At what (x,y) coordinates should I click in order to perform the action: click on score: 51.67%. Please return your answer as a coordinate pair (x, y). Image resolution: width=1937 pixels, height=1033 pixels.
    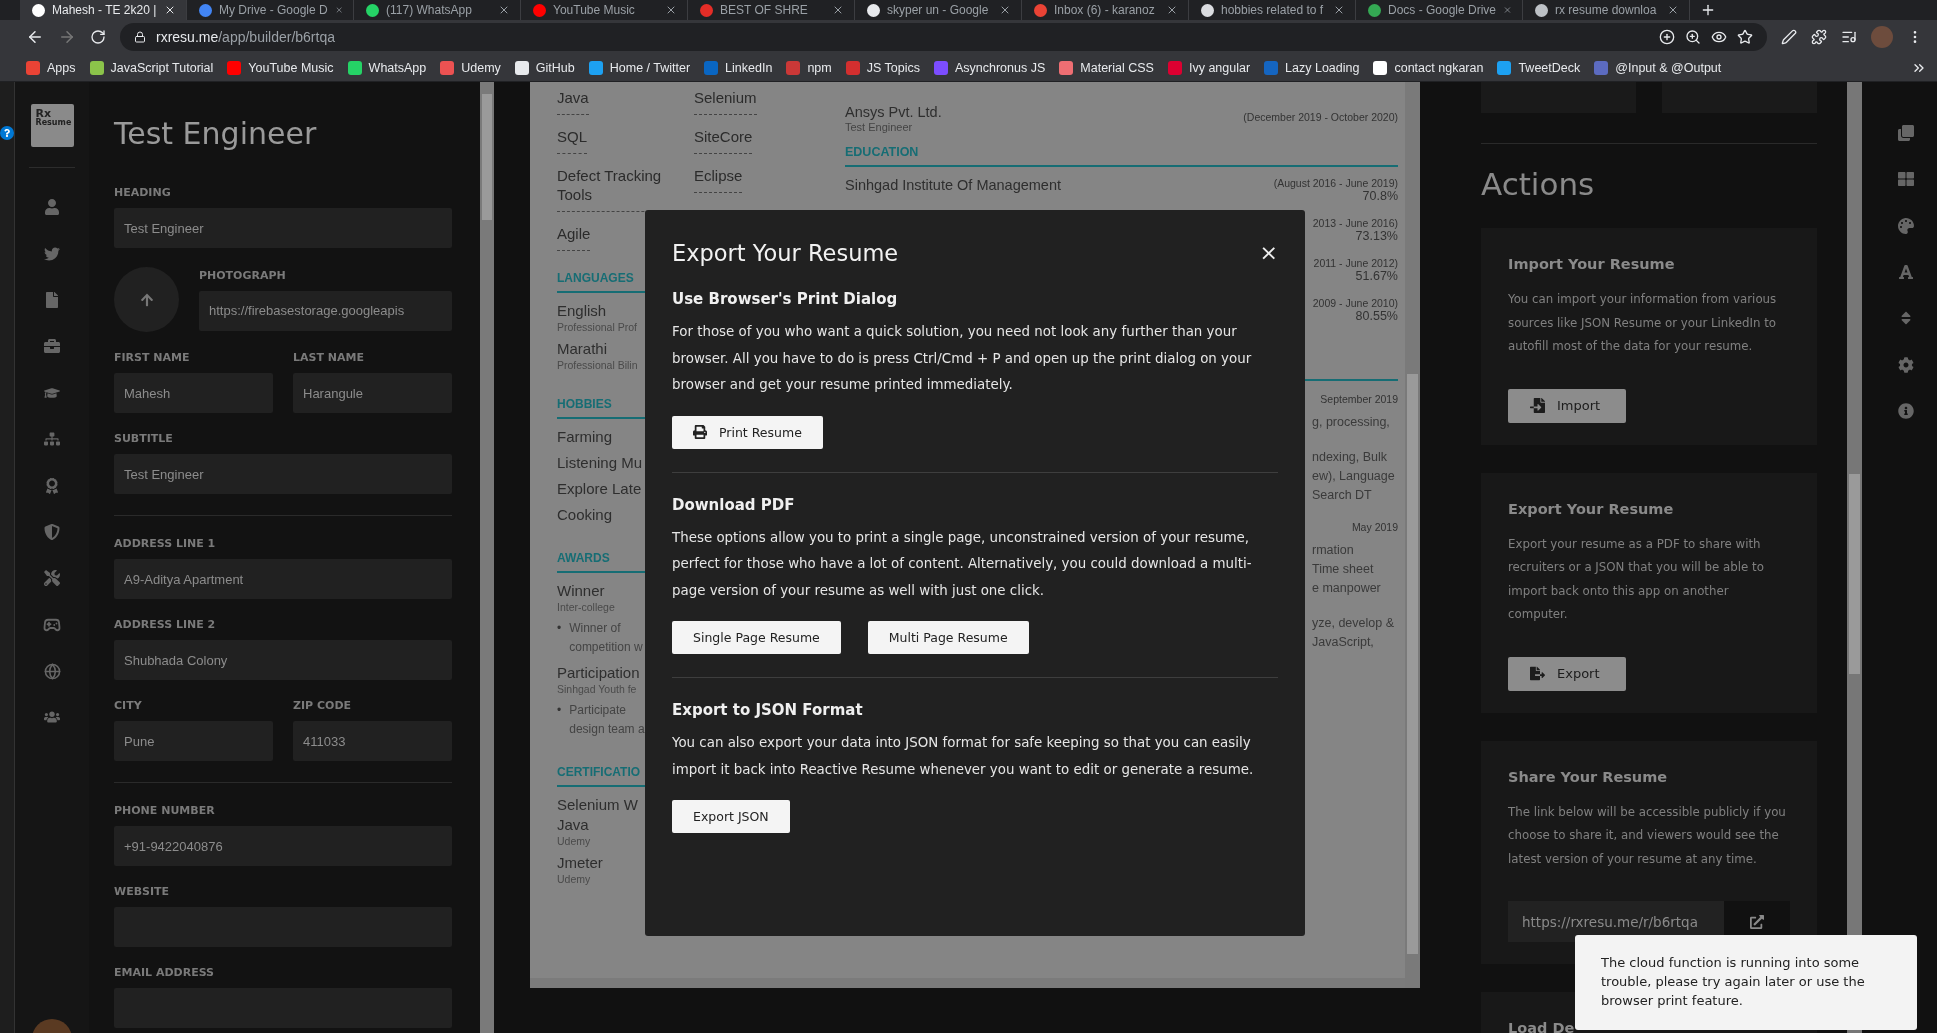
    Looking at the image, I should click on (1376, 276).